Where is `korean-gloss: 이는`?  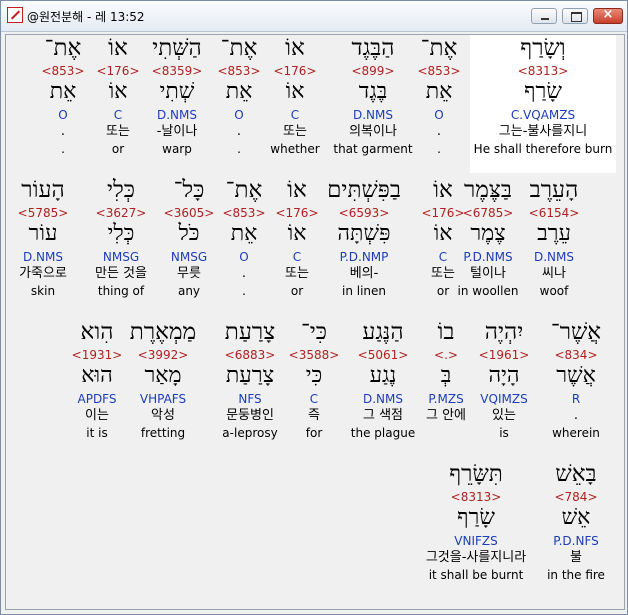
korean-gloss: 이는 is located at coordinates (97, 415).